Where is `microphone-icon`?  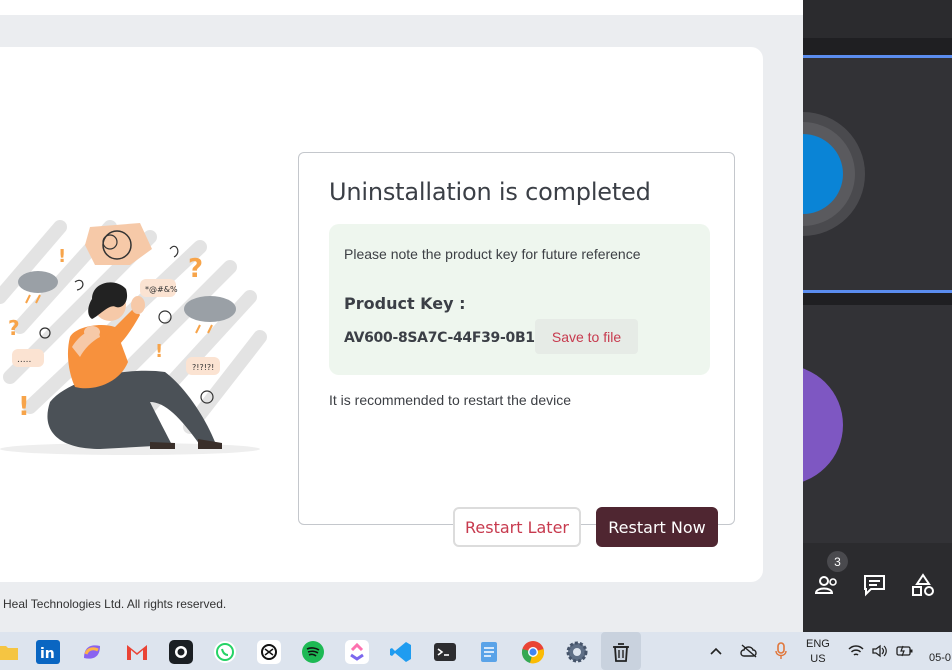 microphone-icon is located at coordinates (781, 651).